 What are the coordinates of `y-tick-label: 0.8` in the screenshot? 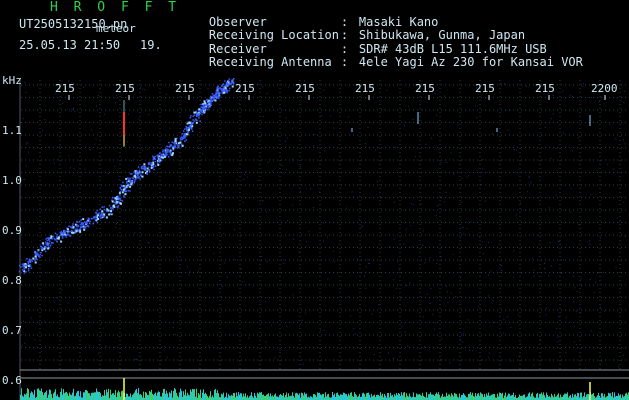 It's located at (12, 280).